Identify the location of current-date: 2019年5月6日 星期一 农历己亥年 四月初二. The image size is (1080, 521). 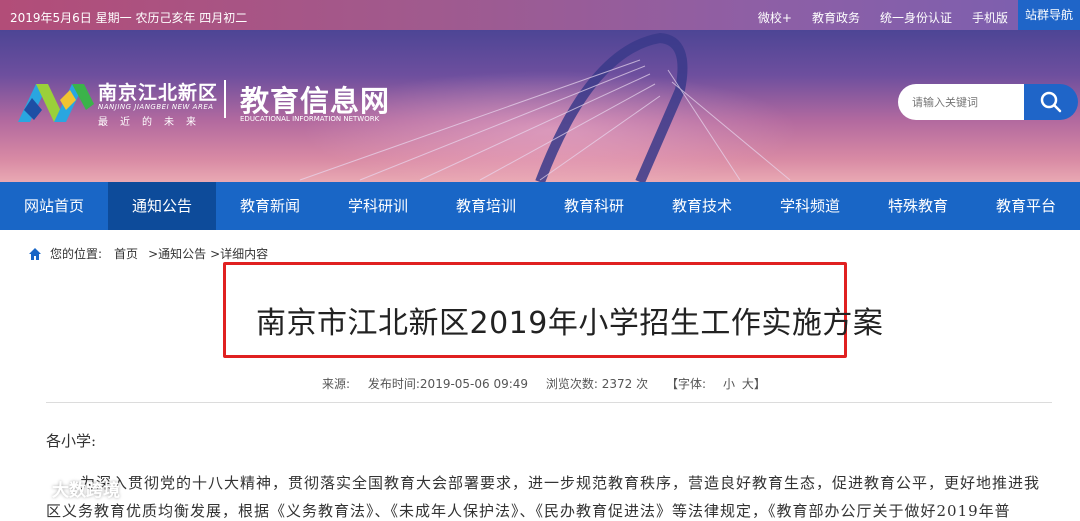
(129, 18).